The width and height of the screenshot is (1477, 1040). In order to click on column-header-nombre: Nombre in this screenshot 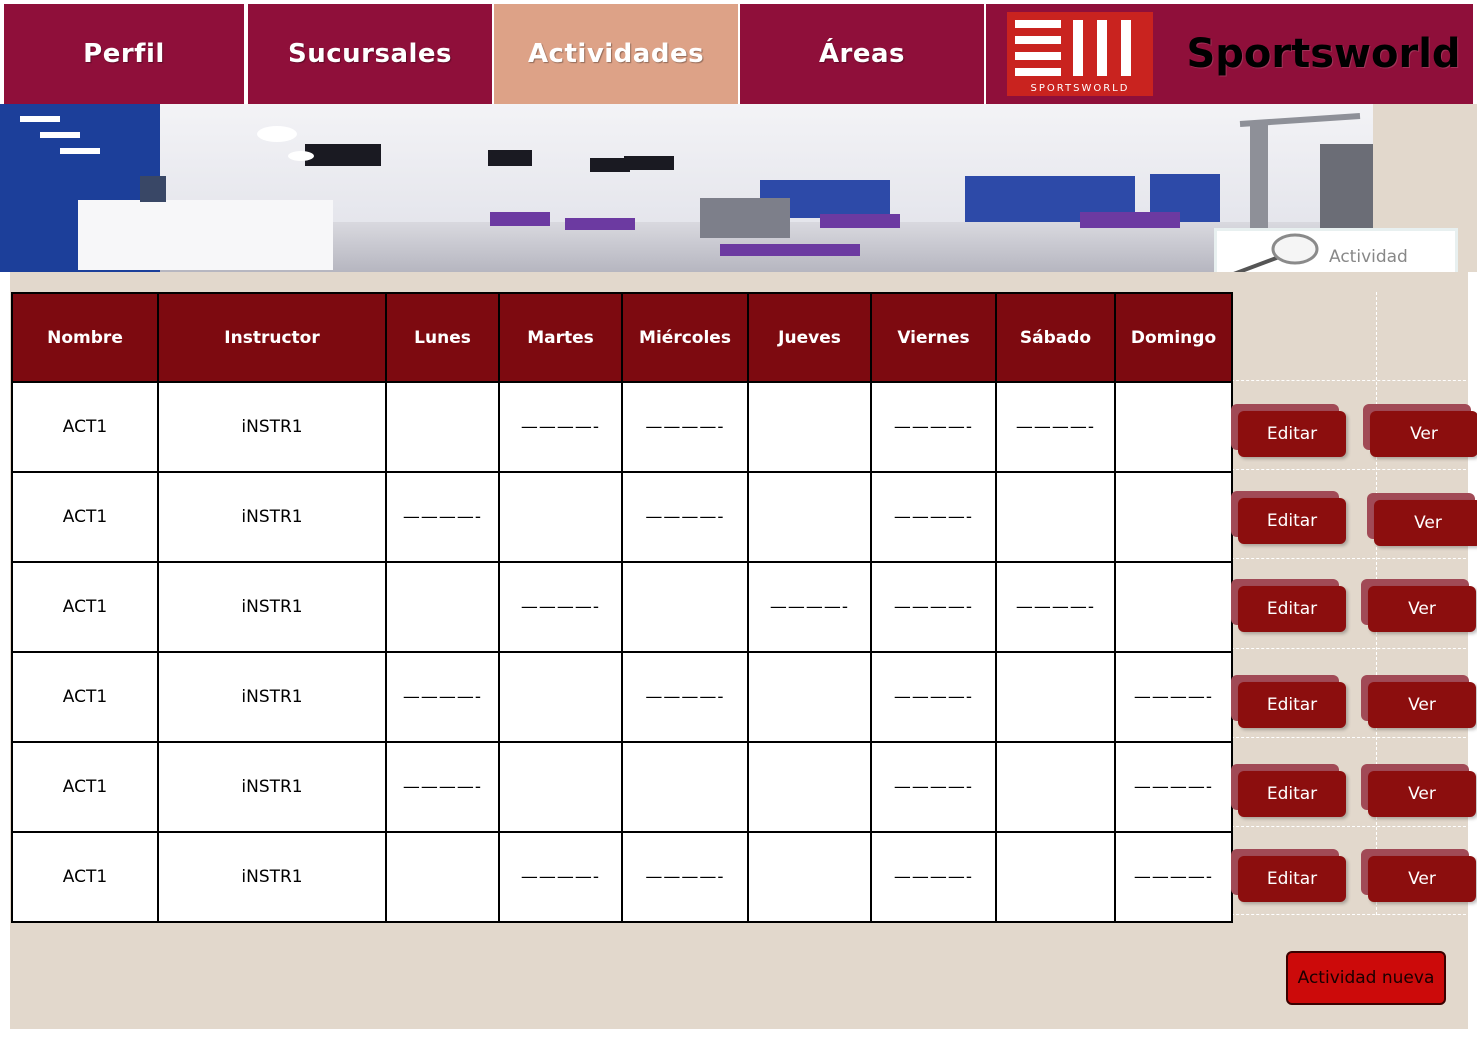, I will do `click(85, 337)`.